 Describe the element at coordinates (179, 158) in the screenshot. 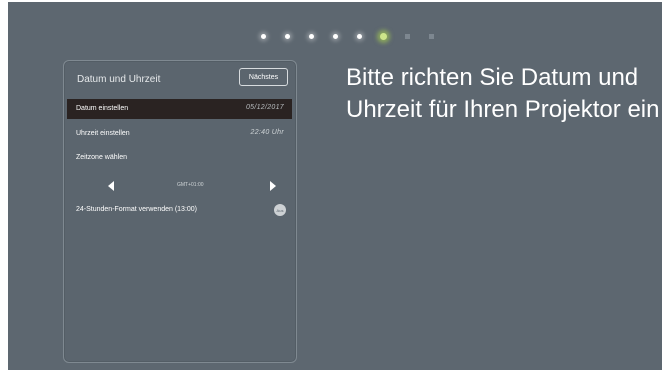

I see `select-timezone-row: Zeitzone wählen` at that location.